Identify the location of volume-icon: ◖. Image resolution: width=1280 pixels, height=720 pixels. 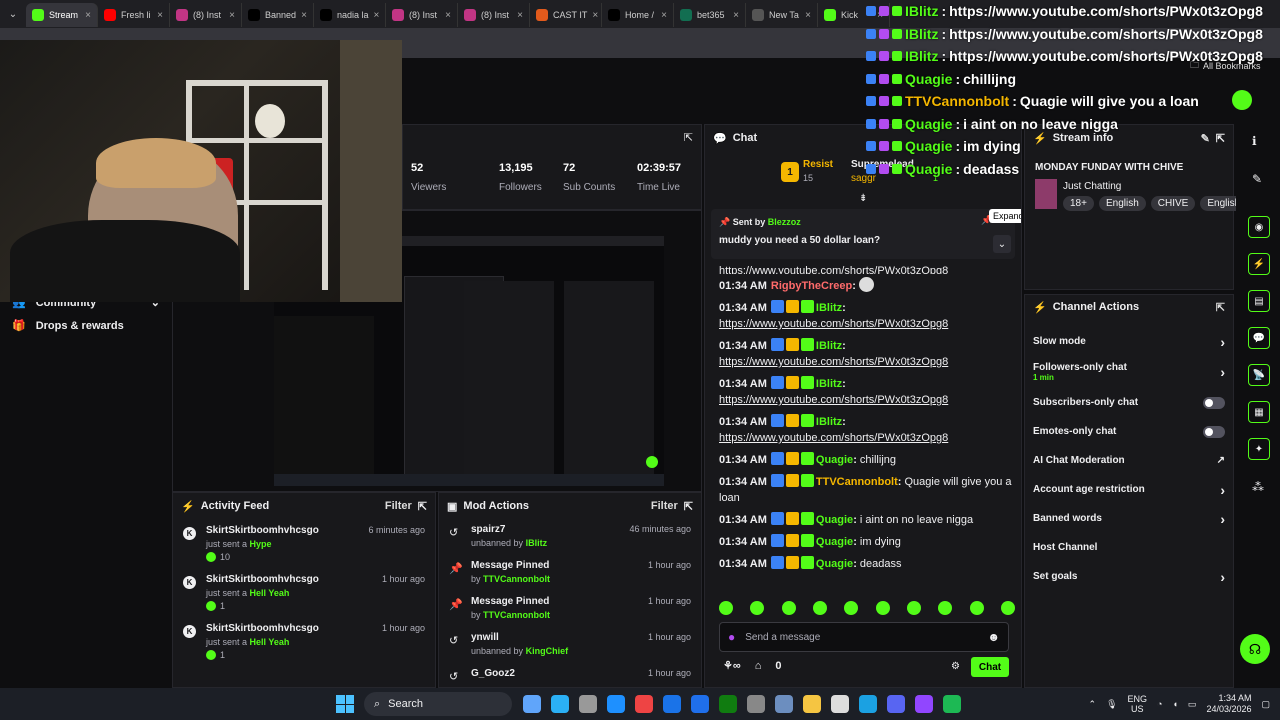
(1174, 704).